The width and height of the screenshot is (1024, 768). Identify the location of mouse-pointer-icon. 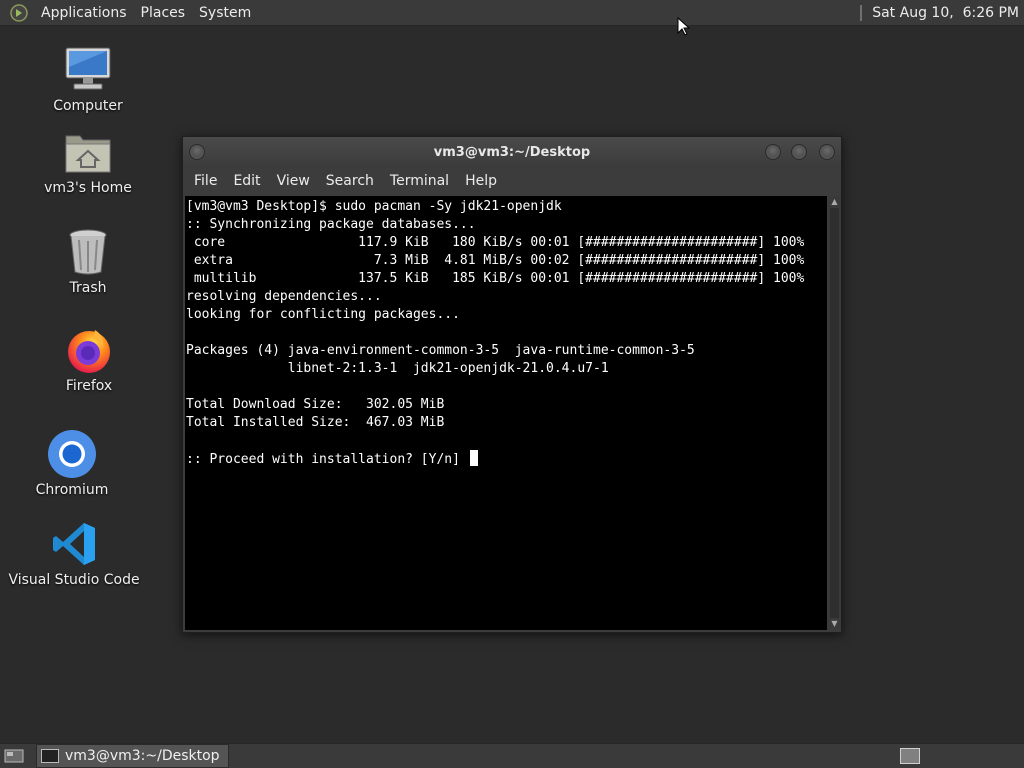
(684, 26).